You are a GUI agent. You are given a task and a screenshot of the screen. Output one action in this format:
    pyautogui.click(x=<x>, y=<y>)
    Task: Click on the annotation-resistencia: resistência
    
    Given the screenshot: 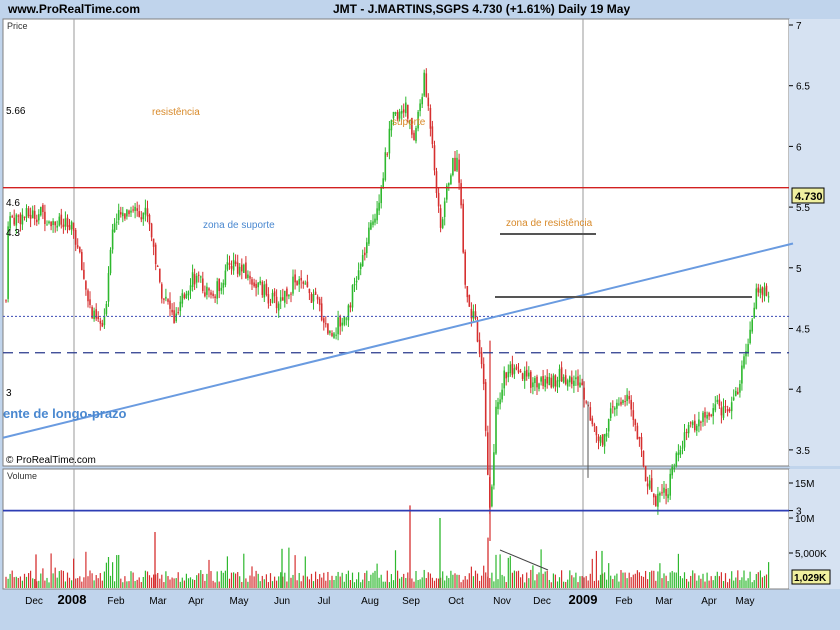 What is the action you would take?
    pyautogui.click(x=176, y=112)
    